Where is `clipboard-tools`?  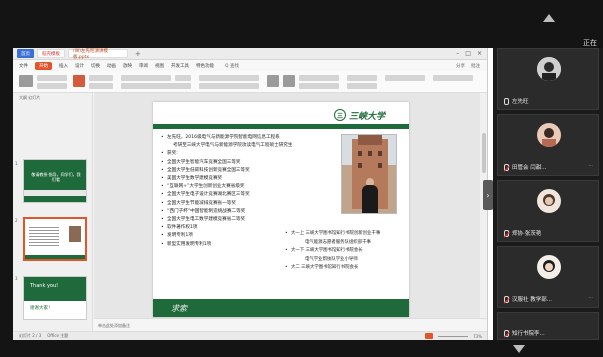 clipboard-tools is located at coordinates (52, 78).